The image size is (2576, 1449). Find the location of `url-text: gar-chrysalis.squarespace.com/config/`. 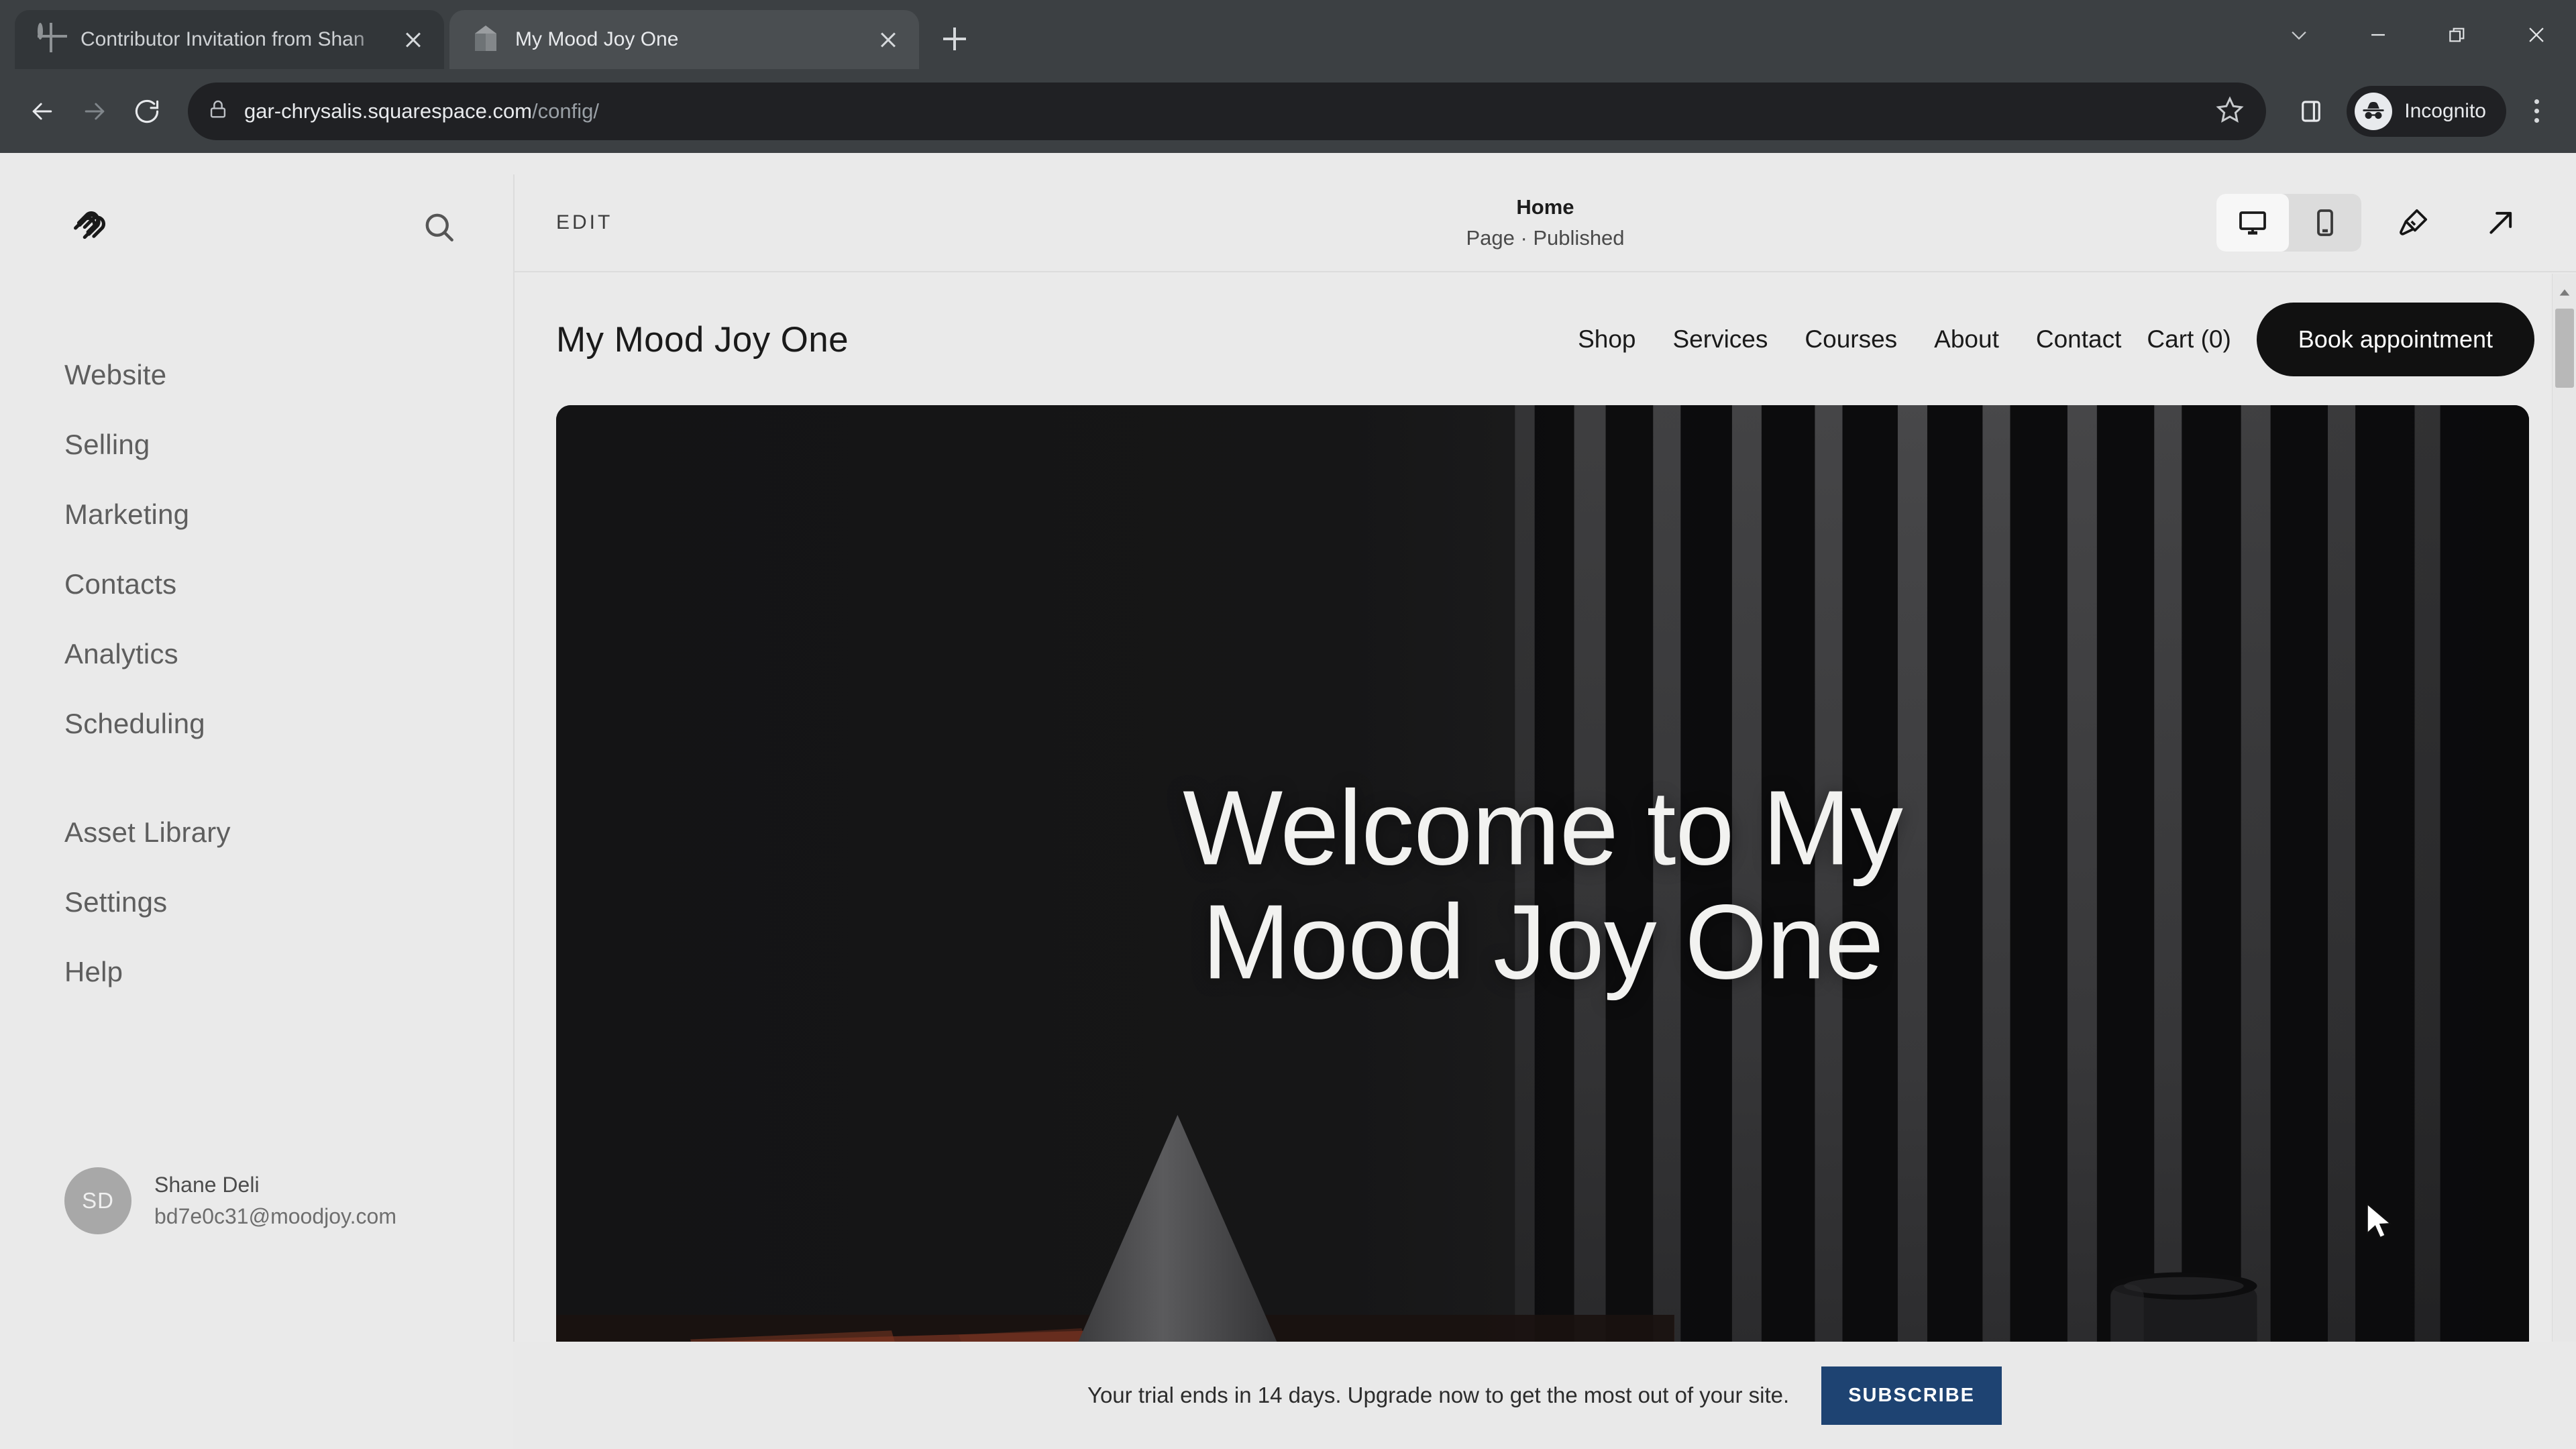

url-text: gar-chrysalis.squarespace.com/config/ is located at coordinates (421, 111).